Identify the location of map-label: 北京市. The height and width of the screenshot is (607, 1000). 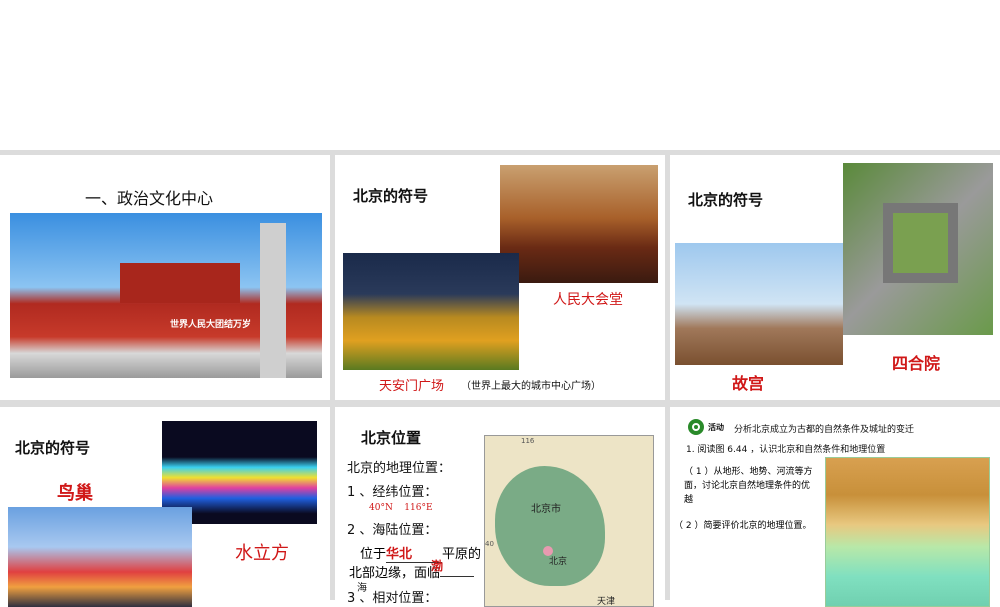
(546, 509).